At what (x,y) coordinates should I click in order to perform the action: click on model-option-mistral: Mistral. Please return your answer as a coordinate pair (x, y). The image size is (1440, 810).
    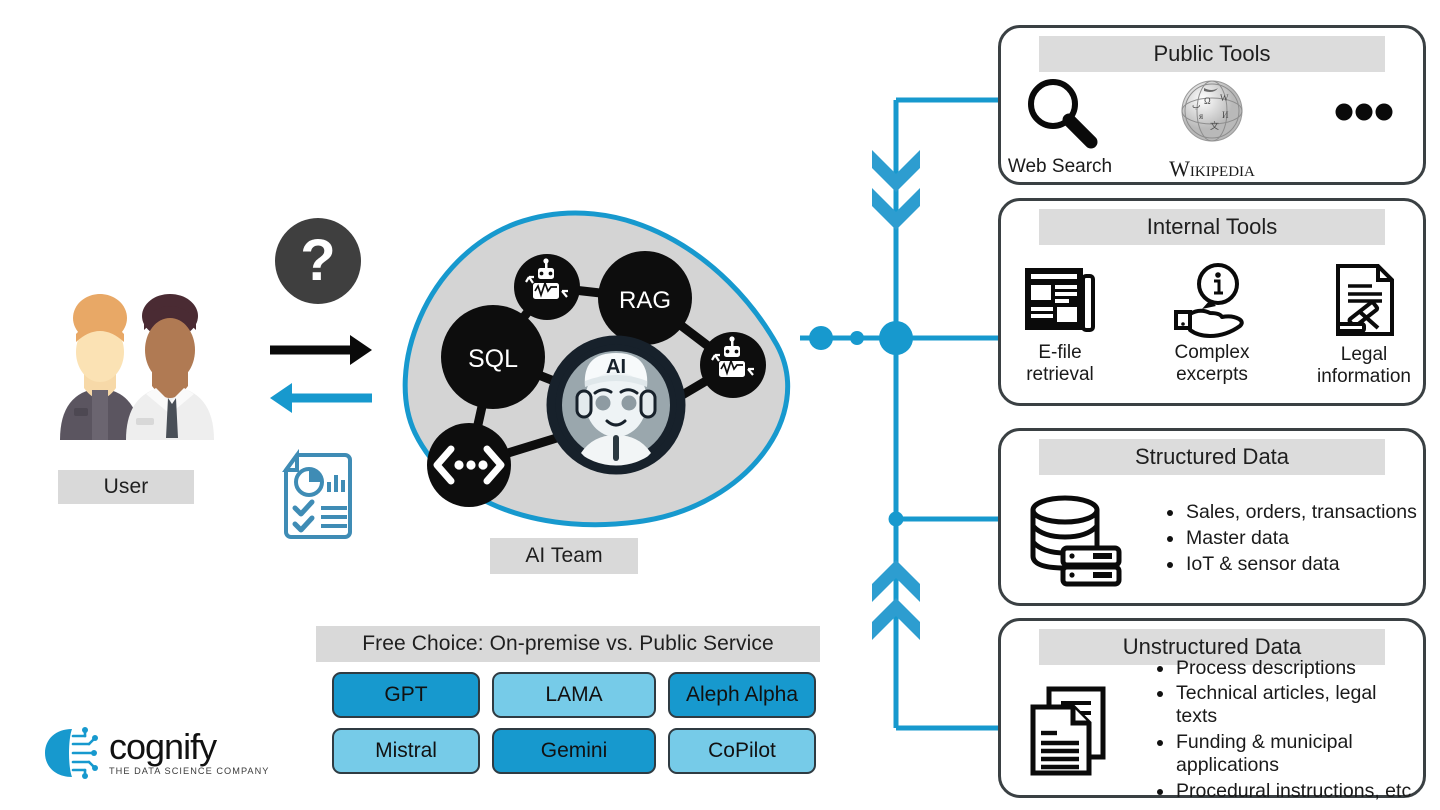
    Looking at the image, I should click on (406, 751).